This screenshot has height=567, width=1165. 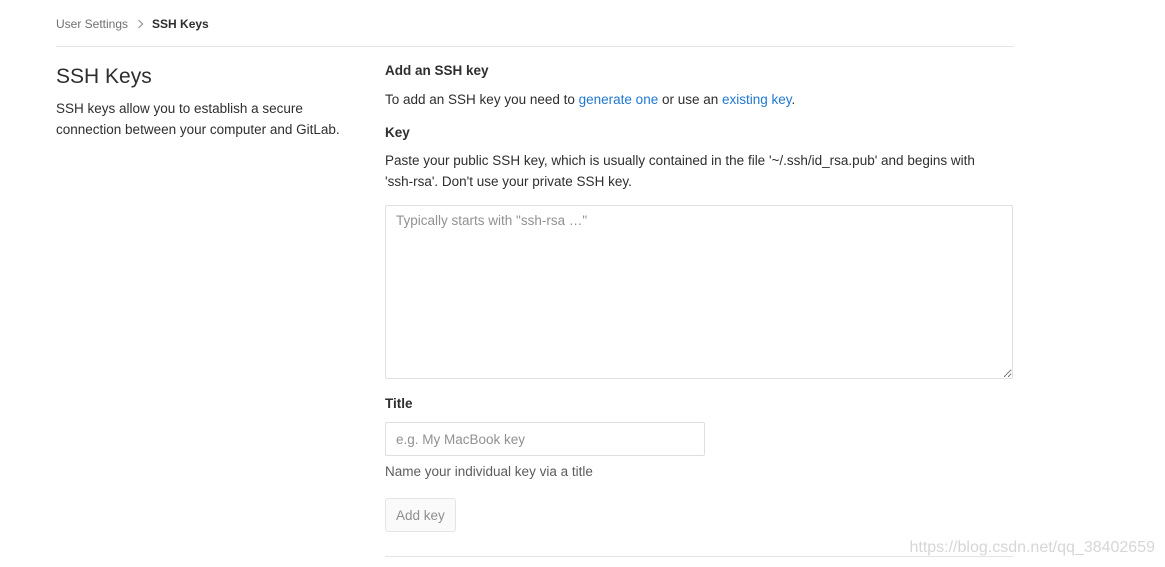 I want to click on existing-key-link: existing key, so click(x=757, y=99).